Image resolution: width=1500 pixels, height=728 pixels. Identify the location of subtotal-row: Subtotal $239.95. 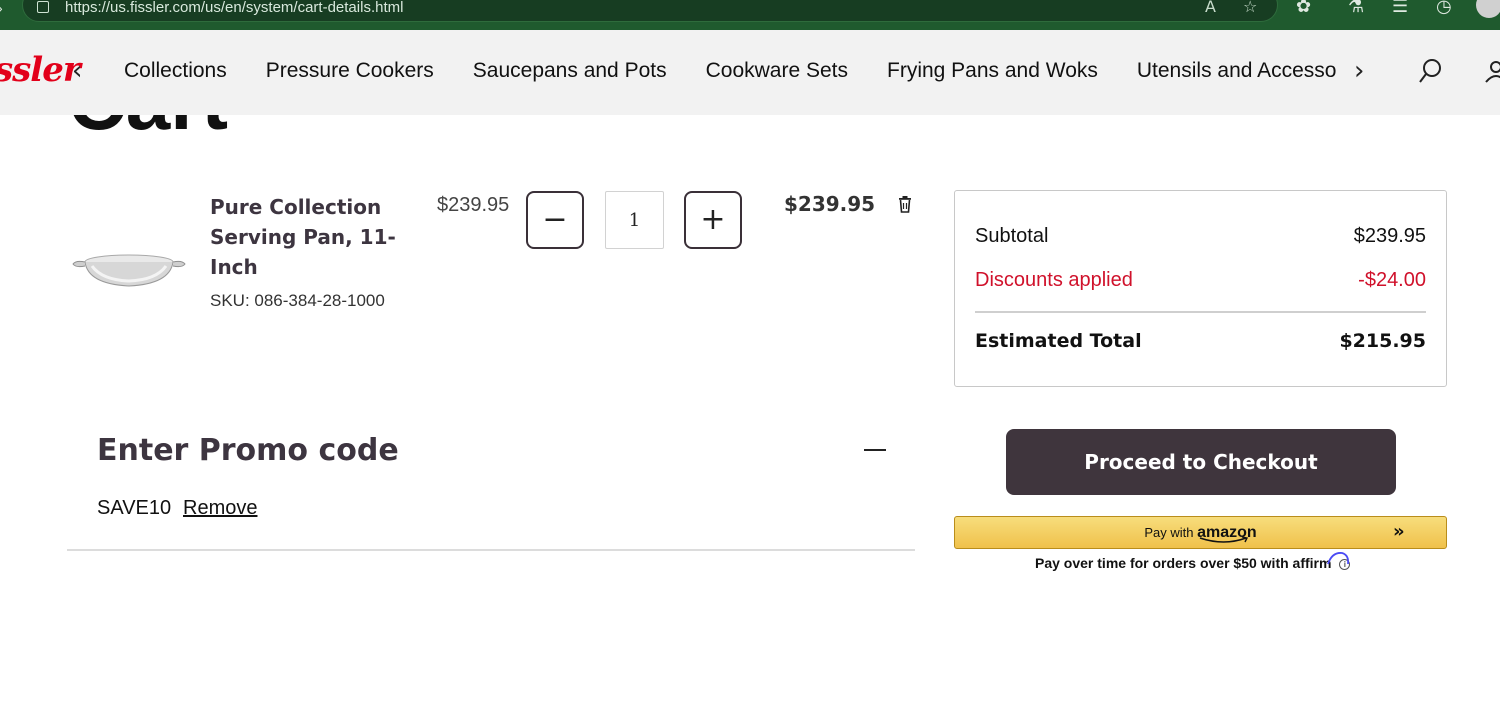
(1200, 236).